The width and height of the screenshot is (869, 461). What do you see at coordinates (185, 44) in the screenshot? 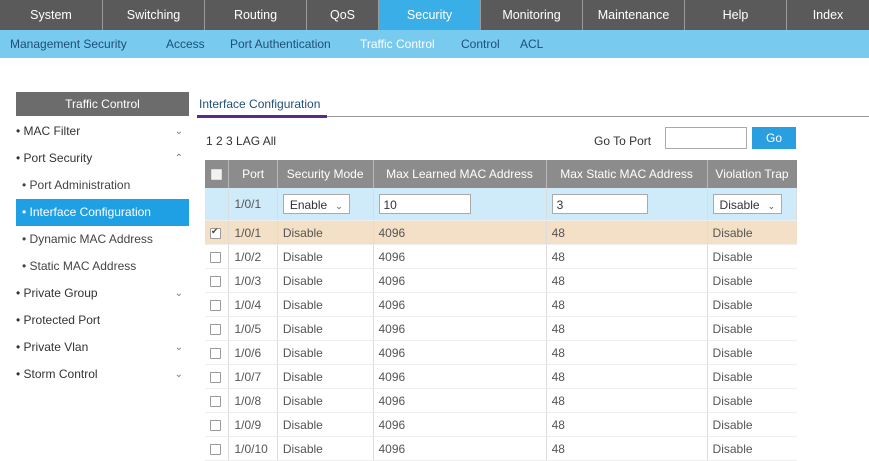
I see `subnav-access: Access` at bounding box center [185, 44].